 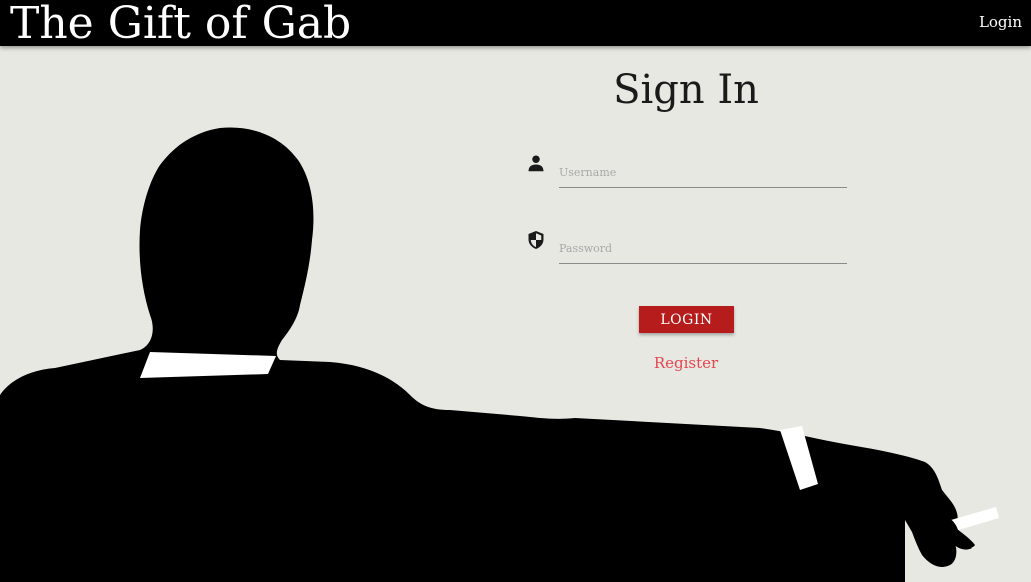 I want to click on username-input, so click(x=703, y=172).